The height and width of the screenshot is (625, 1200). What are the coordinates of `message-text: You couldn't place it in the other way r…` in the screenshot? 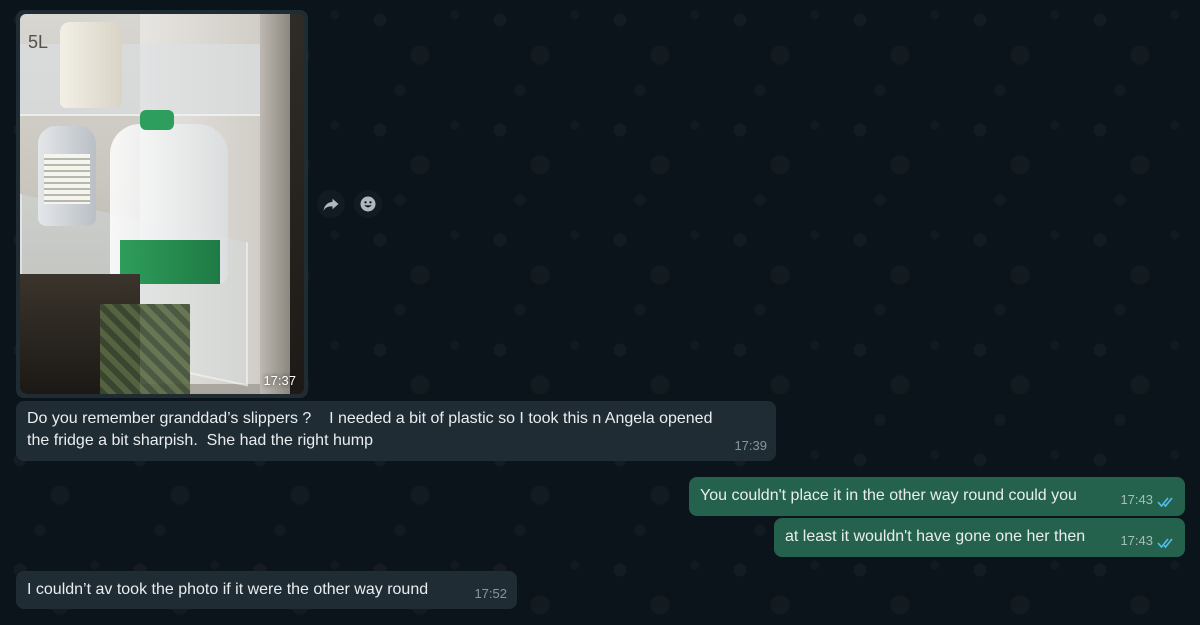 It's located at (888, 495).